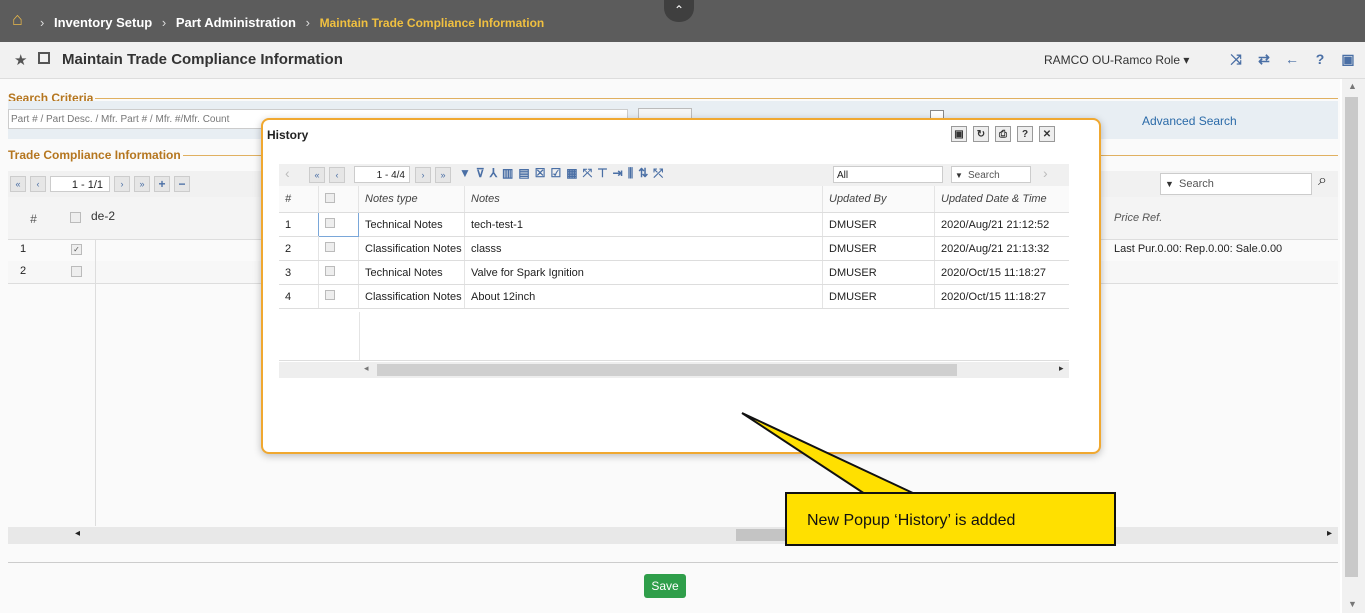  Describe the element at coordinates (1045, 173) in the screenshot. I see `chevron-right-icon: ›` at that location.